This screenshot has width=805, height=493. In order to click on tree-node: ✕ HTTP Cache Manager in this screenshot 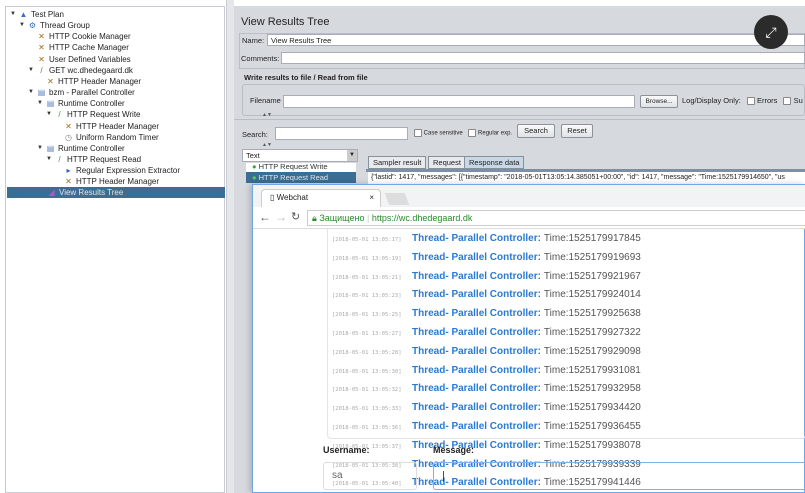, I will do `click(78, 47)`.